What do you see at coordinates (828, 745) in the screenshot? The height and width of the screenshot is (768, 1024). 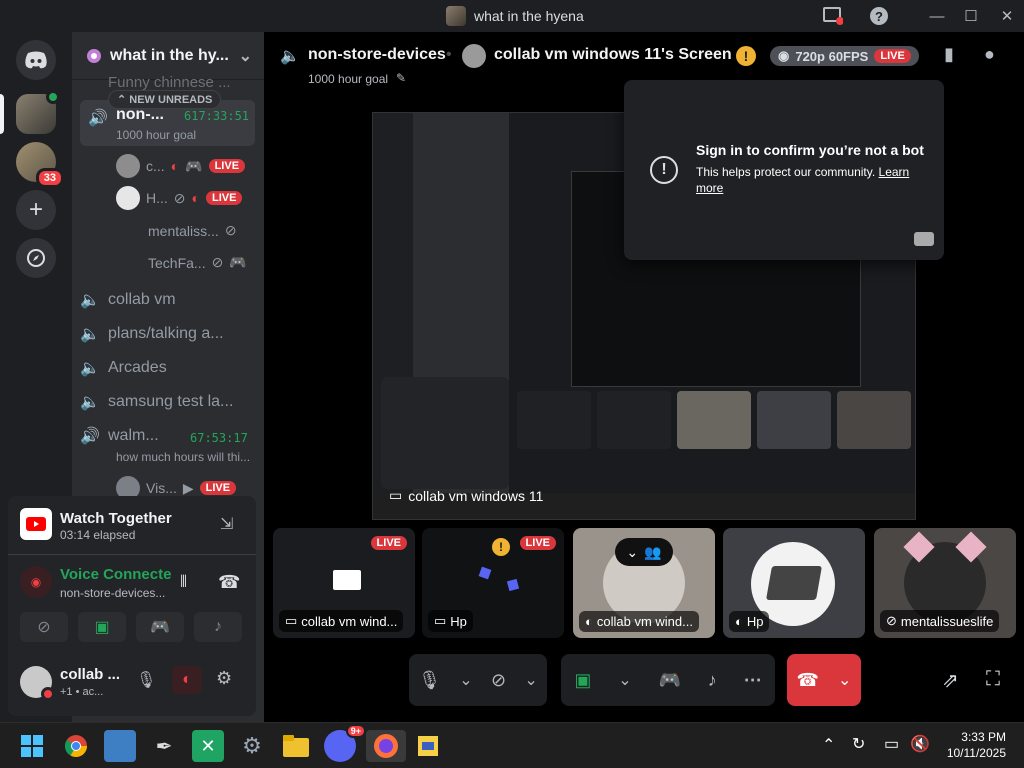 I see `tray-chevron-icon: ⌃` at bounding box center [828, 745].